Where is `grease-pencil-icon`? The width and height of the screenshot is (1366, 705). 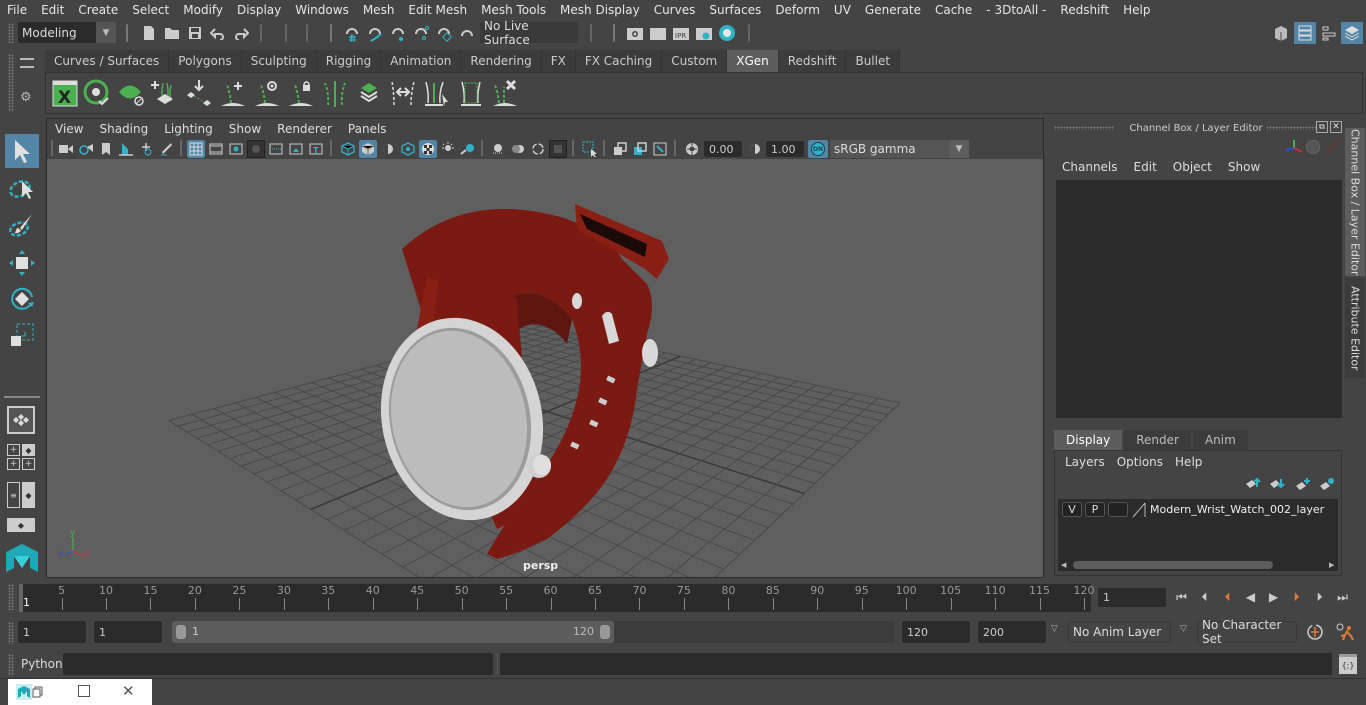
grease-pencil-icon is located at coordinates (166, 149).